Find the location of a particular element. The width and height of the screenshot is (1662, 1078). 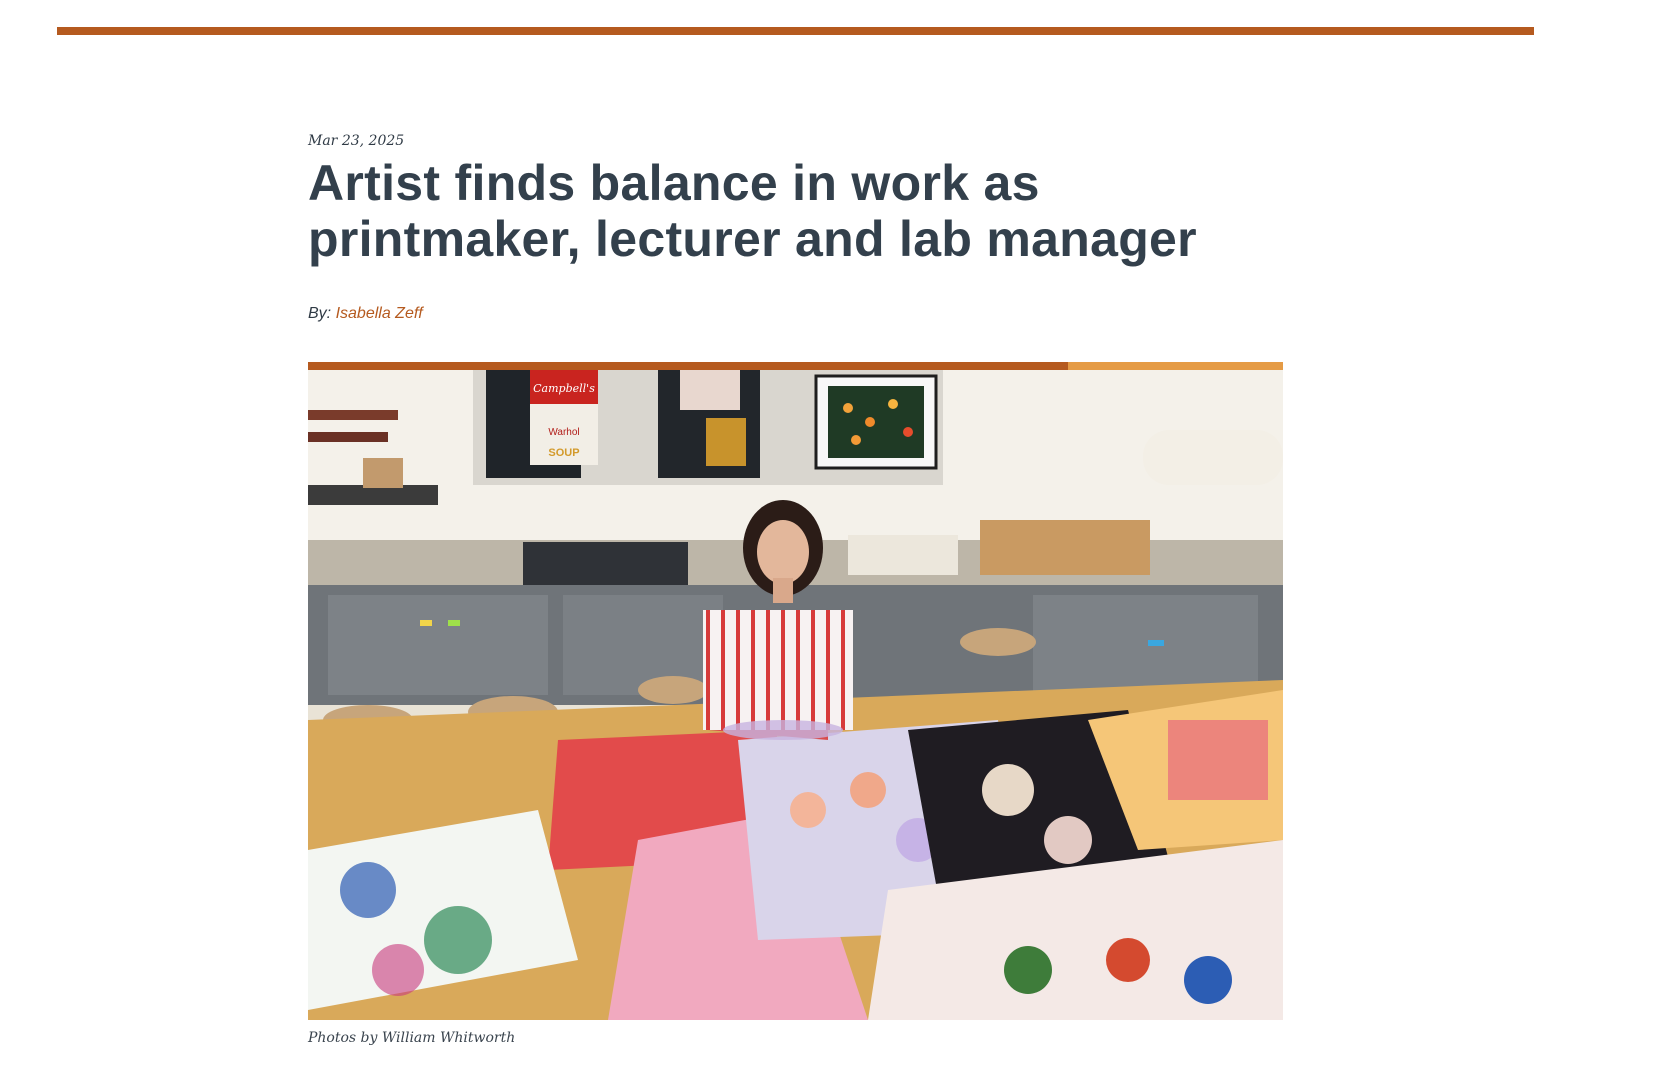

publish-date: Mar 23, 2025 is located at coordinates (356, 141).